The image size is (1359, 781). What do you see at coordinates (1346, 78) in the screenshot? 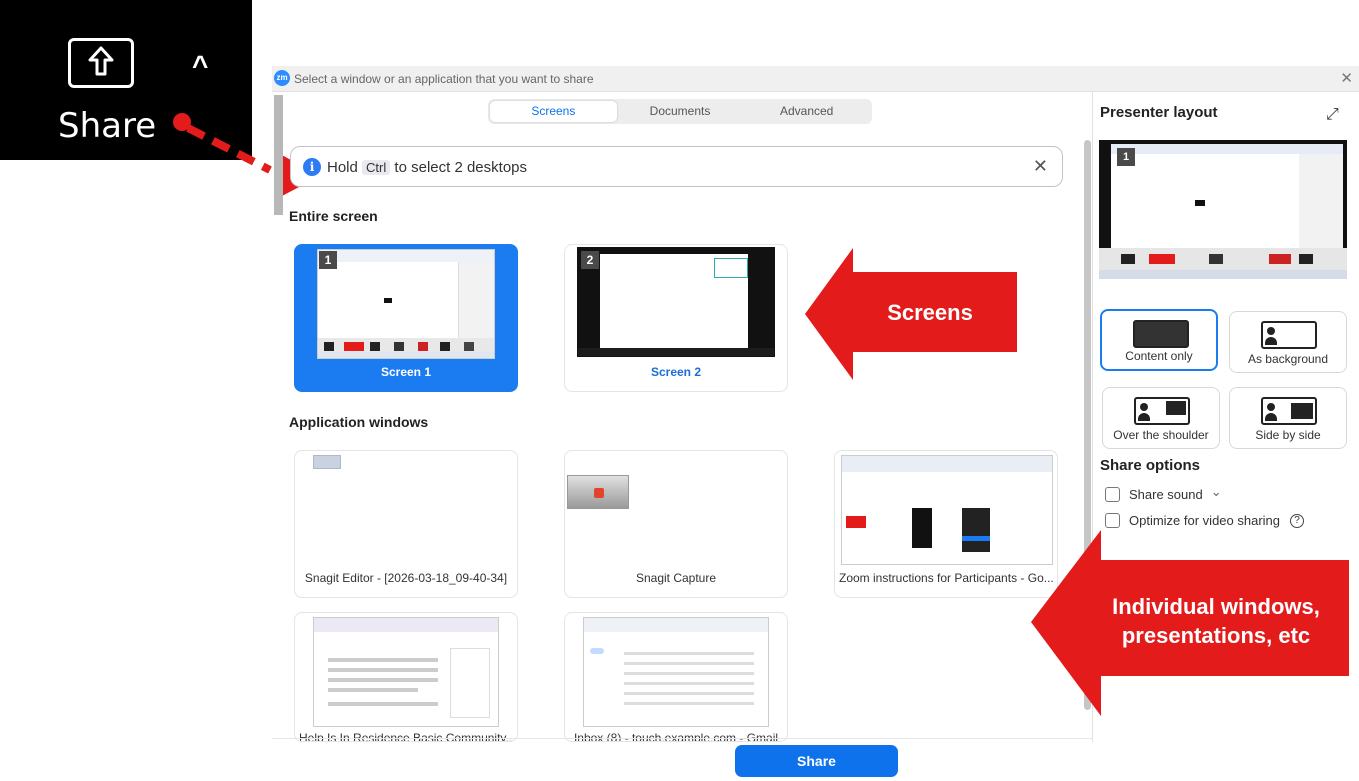
I see `close-icon: ✕` at bounding box center [1346, 78].